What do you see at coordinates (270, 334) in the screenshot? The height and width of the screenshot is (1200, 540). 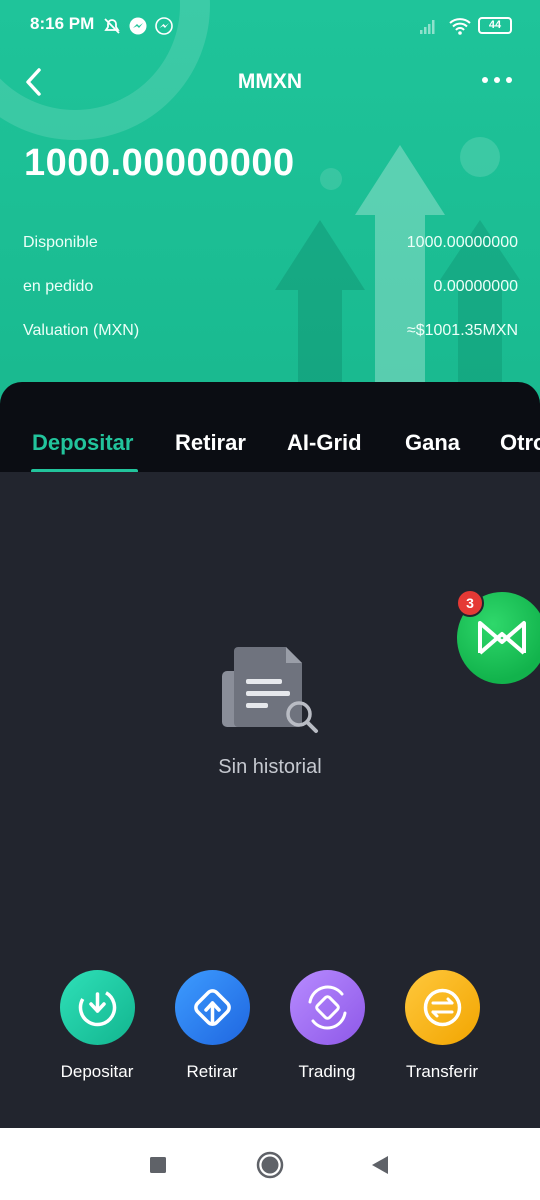 I see `balance-row-valuation: Valuation (MXN) ≈$1001.35MXN` at bounding box center [270, 334].